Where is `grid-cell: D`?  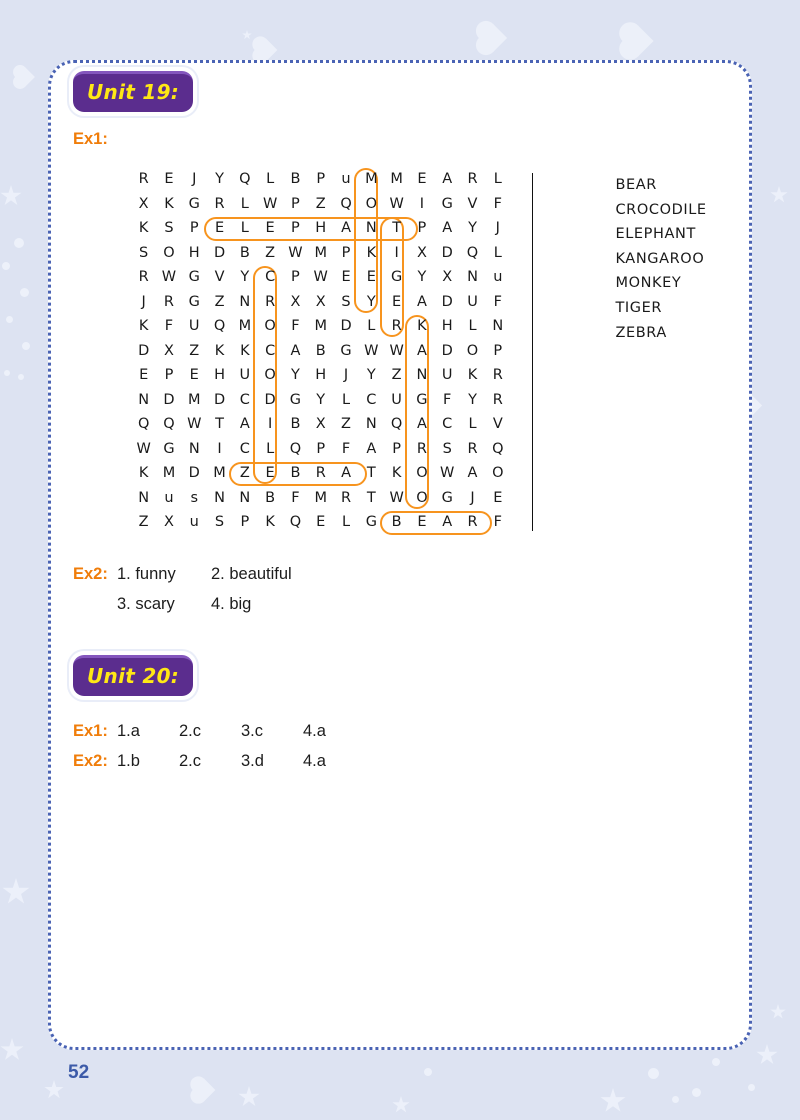
grid-cell: D is located at coordinates (219, 399).